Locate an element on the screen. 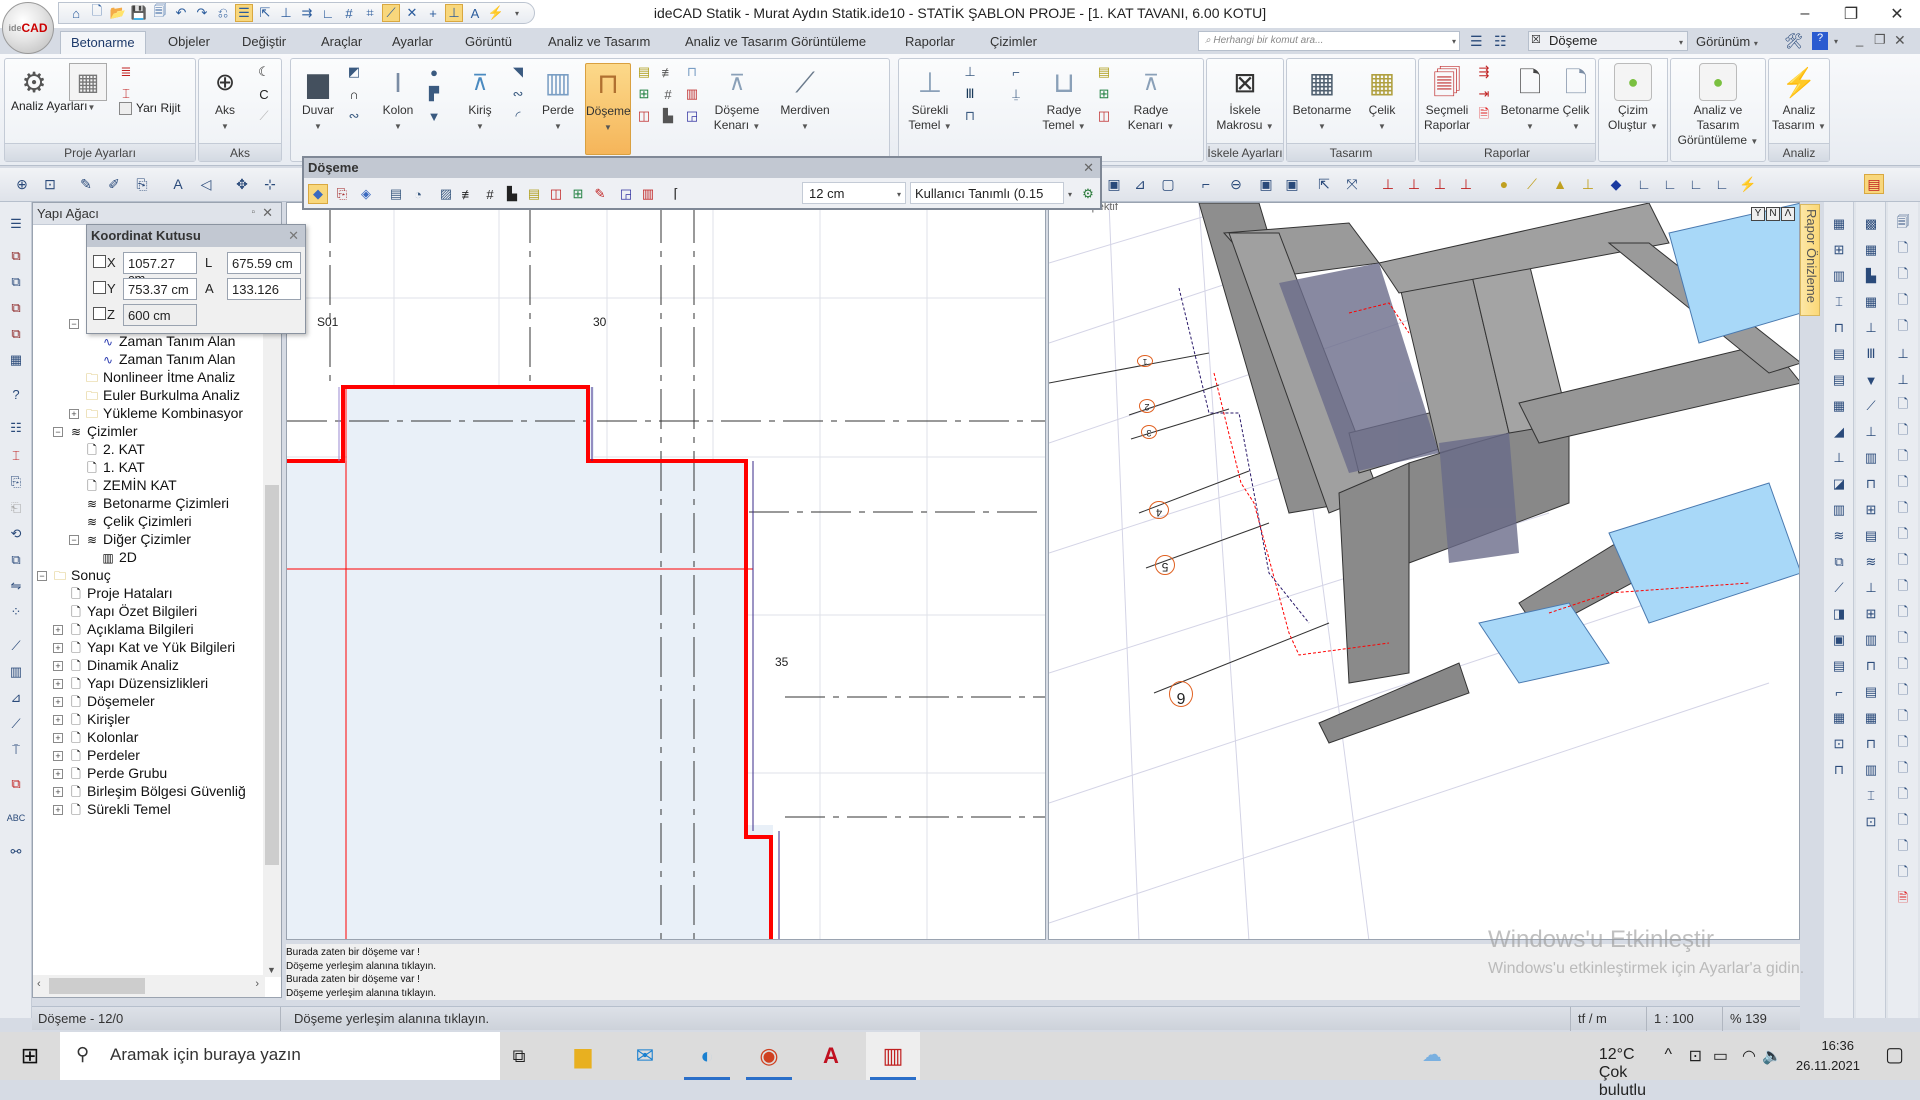 The image size is (1920, 1100). snap-parallel-icon: ⇉ is located at coordinates (307, 13).